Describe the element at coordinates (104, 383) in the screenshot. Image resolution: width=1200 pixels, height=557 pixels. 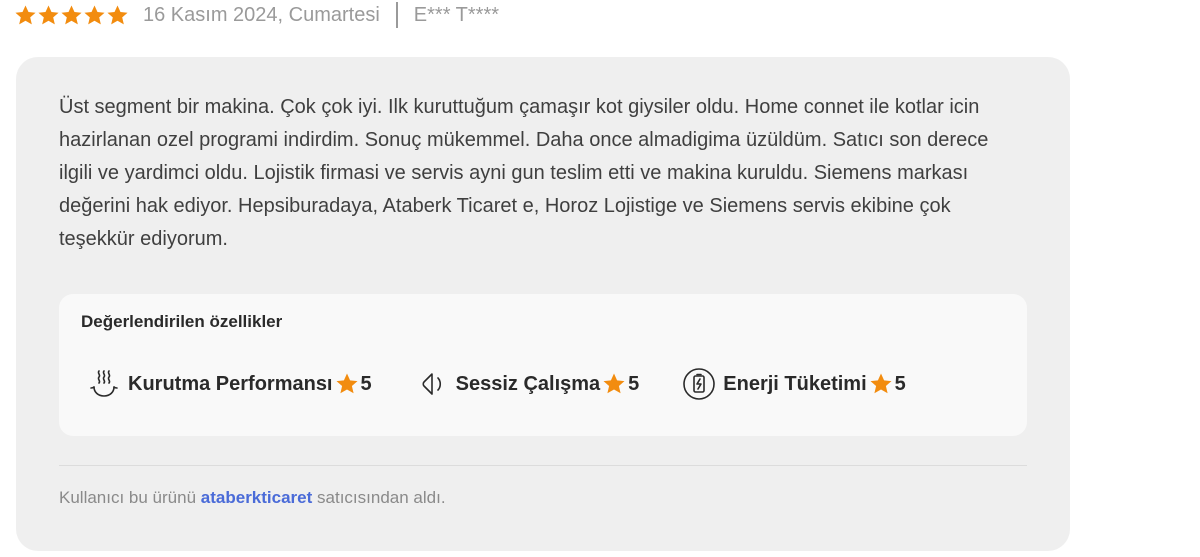
I see `steam-icon` at that location.